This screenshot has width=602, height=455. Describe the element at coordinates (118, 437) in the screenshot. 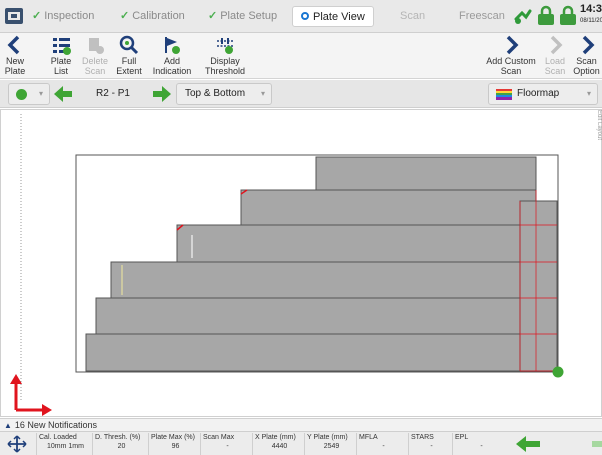

I see `status-label: D. Thresh. (%)` at that location.